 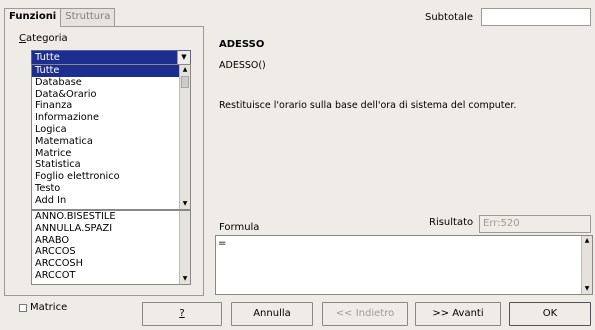 I want to click on category-selected: Tutte, so click(x=47, y=57).